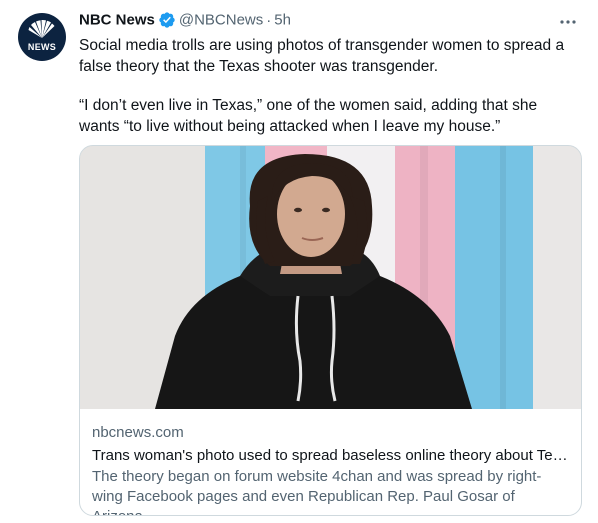 This screenshot has width=598, height=523. What do you see at coordinates (568, 22) in the screenshot?
I see `more-options-icon` at bounding box center [568, 22].